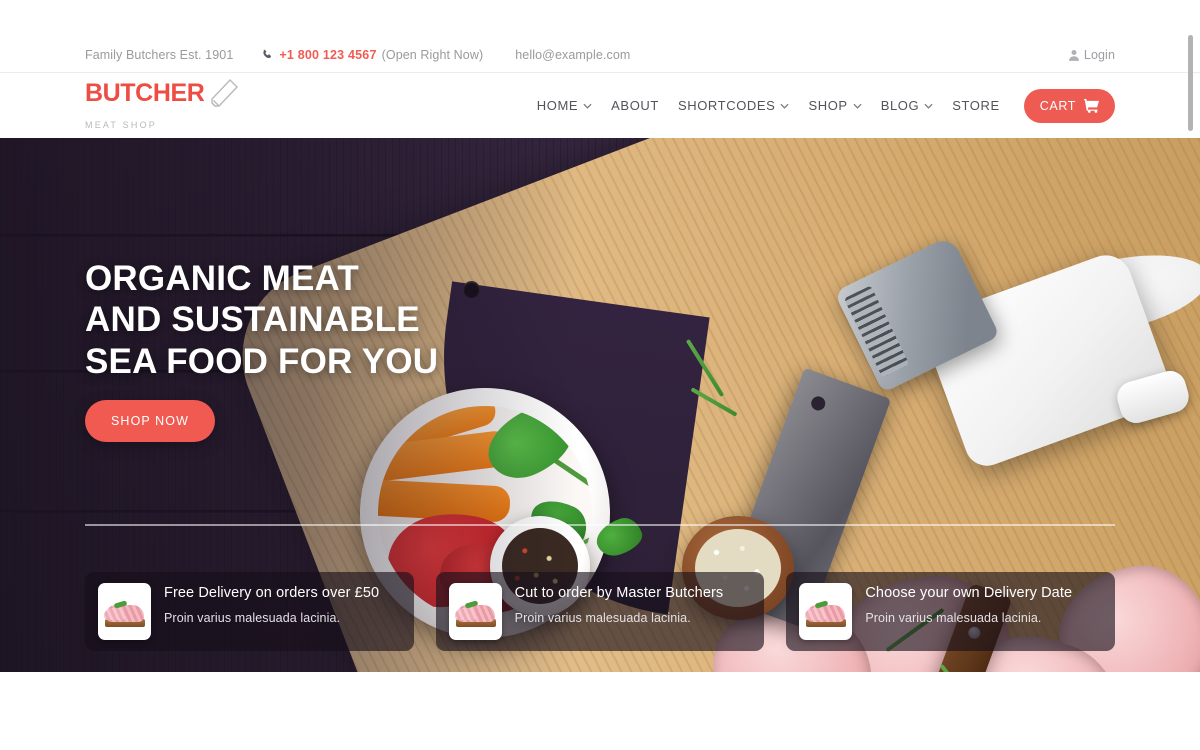  I want to click on feature-card-title: Choose your own Delivery Date, so click(969, 593).